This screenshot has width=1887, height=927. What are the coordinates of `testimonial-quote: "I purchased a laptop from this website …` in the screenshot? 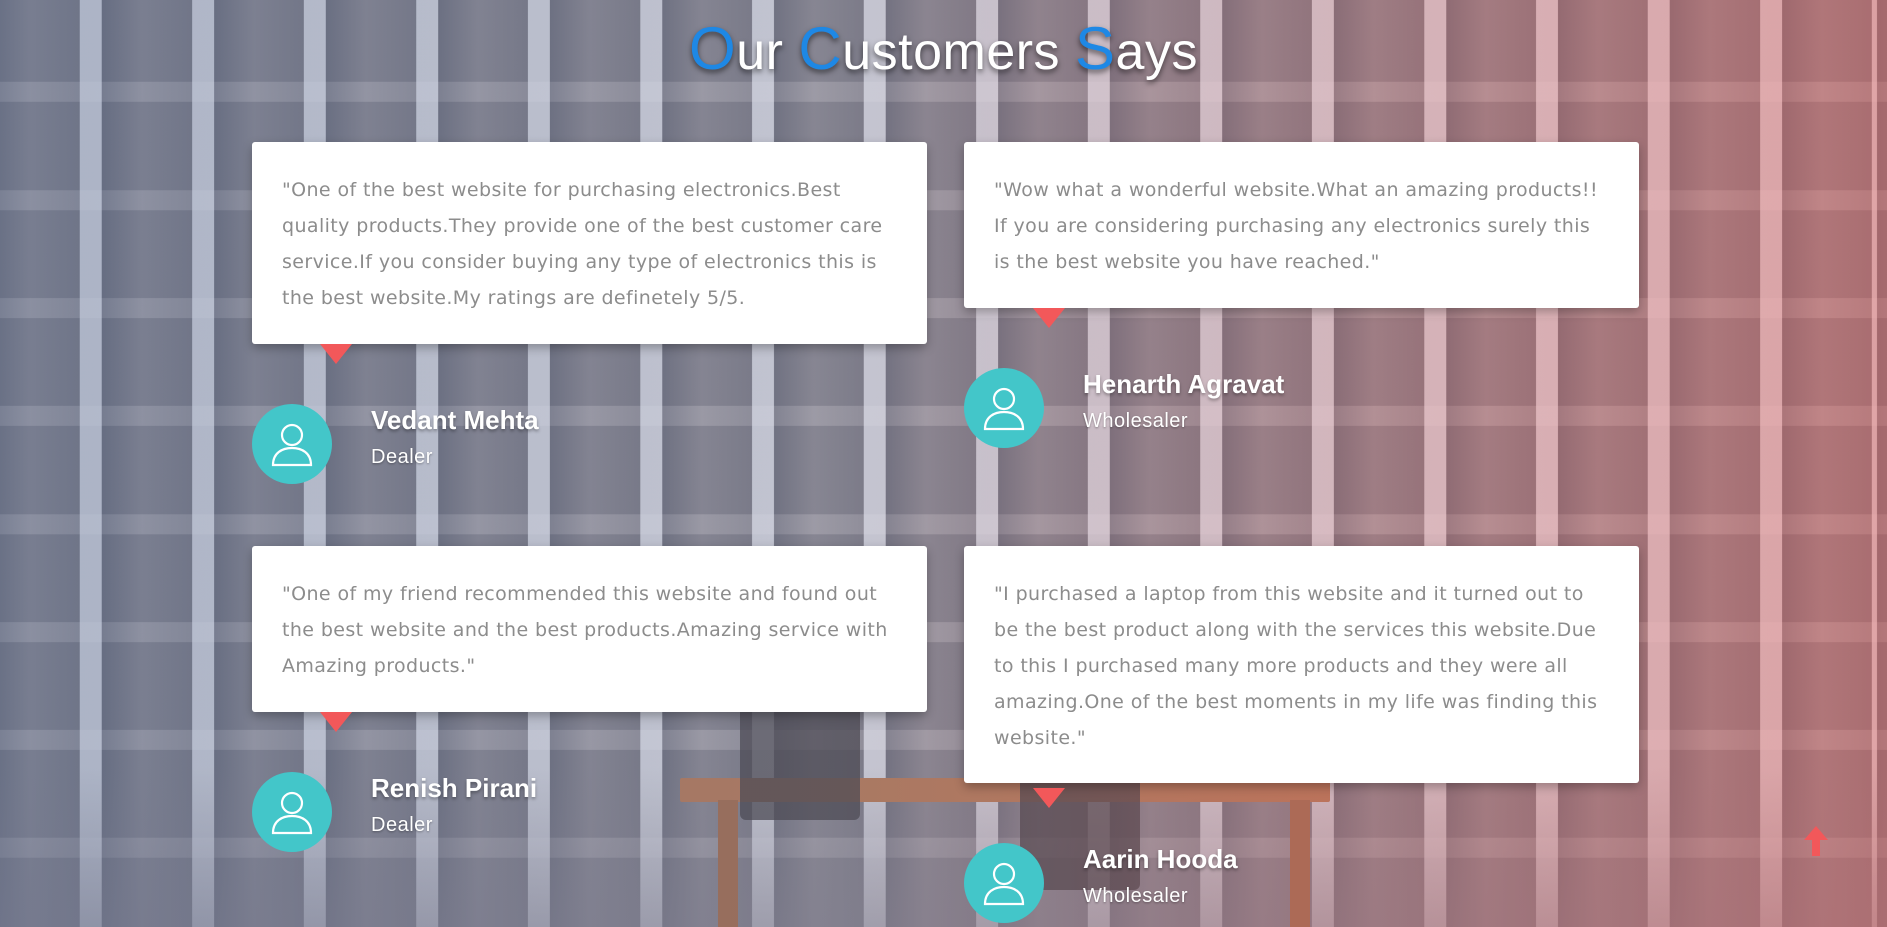 It's located at (1296, 666).